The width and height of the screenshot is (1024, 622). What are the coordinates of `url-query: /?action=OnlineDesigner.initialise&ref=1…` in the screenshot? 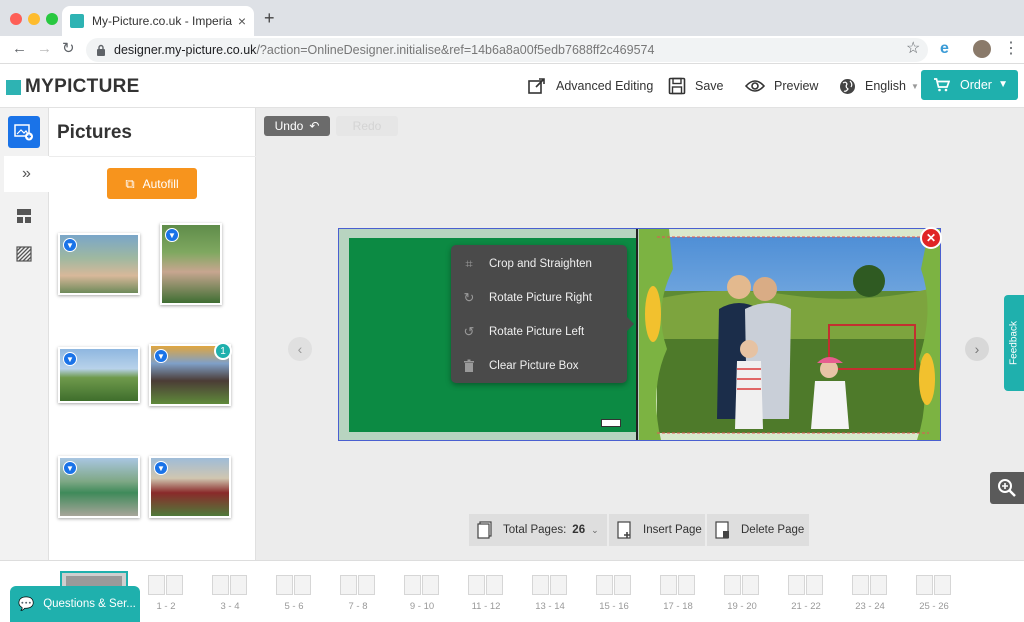 It's located at (455, 50).